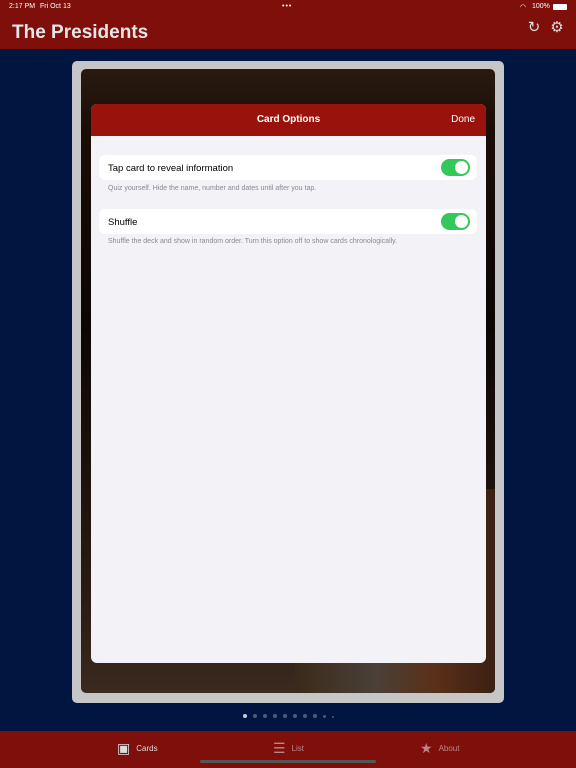  Describe the element at coordinates (534, 28) in the screenshot. I see `refresh-icon: ↻` at that location.